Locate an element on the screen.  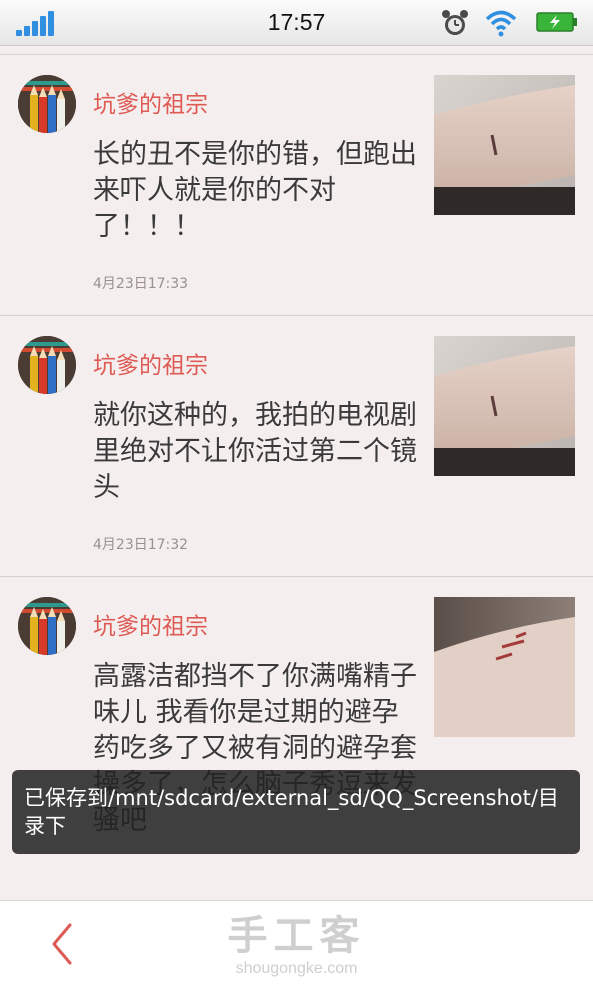
watermark-url: shougongke.com is located at coordinates (296, 968).